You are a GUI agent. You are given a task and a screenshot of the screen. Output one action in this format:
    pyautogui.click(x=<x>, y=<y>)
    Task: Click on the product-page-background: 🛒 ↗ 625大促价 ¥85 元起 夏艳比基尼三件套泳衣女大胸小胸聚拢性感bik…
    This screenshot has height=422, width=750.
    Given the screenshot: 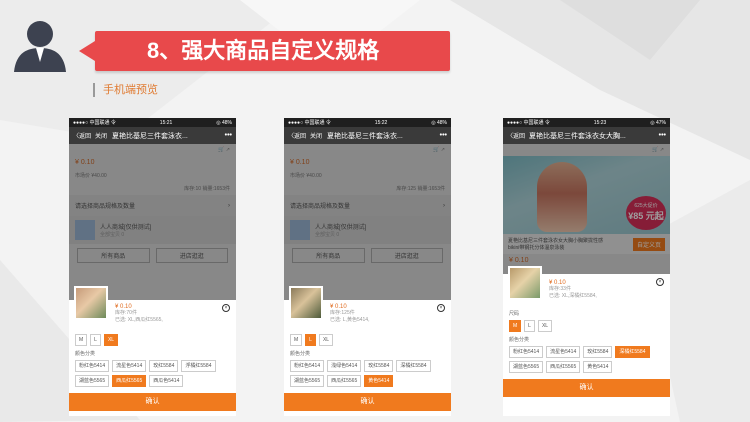 What is the action you would take?
    pyautogui.click(x=586, y=209)
    